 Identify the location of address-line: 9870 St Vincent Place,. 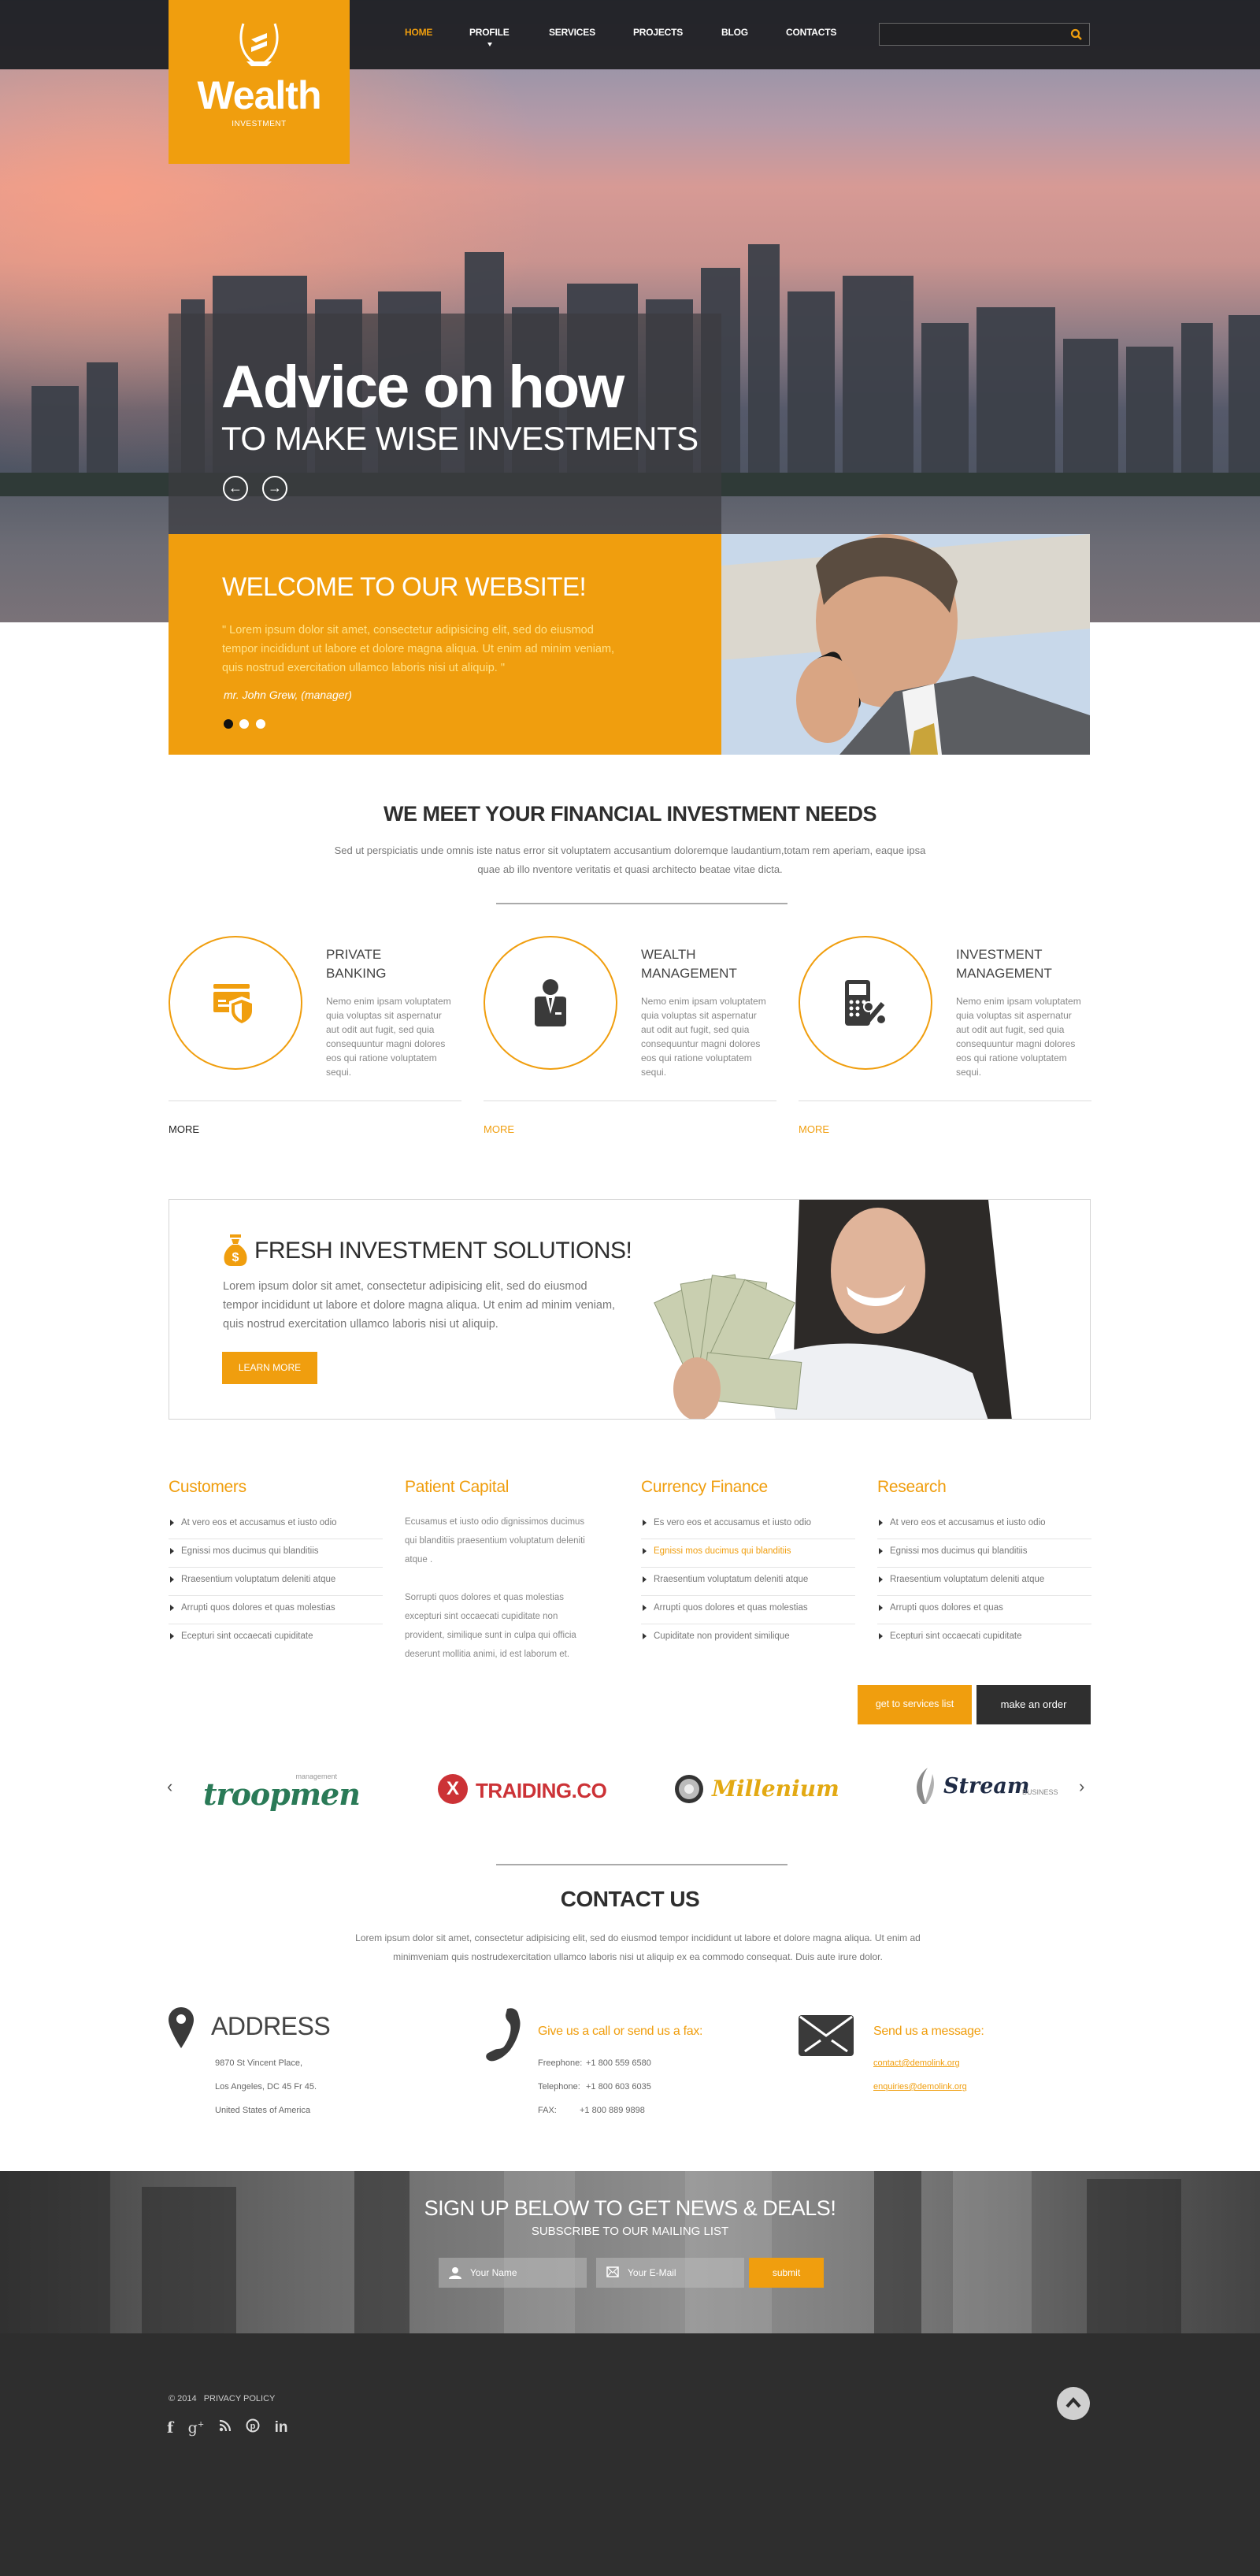
(259, 2063).